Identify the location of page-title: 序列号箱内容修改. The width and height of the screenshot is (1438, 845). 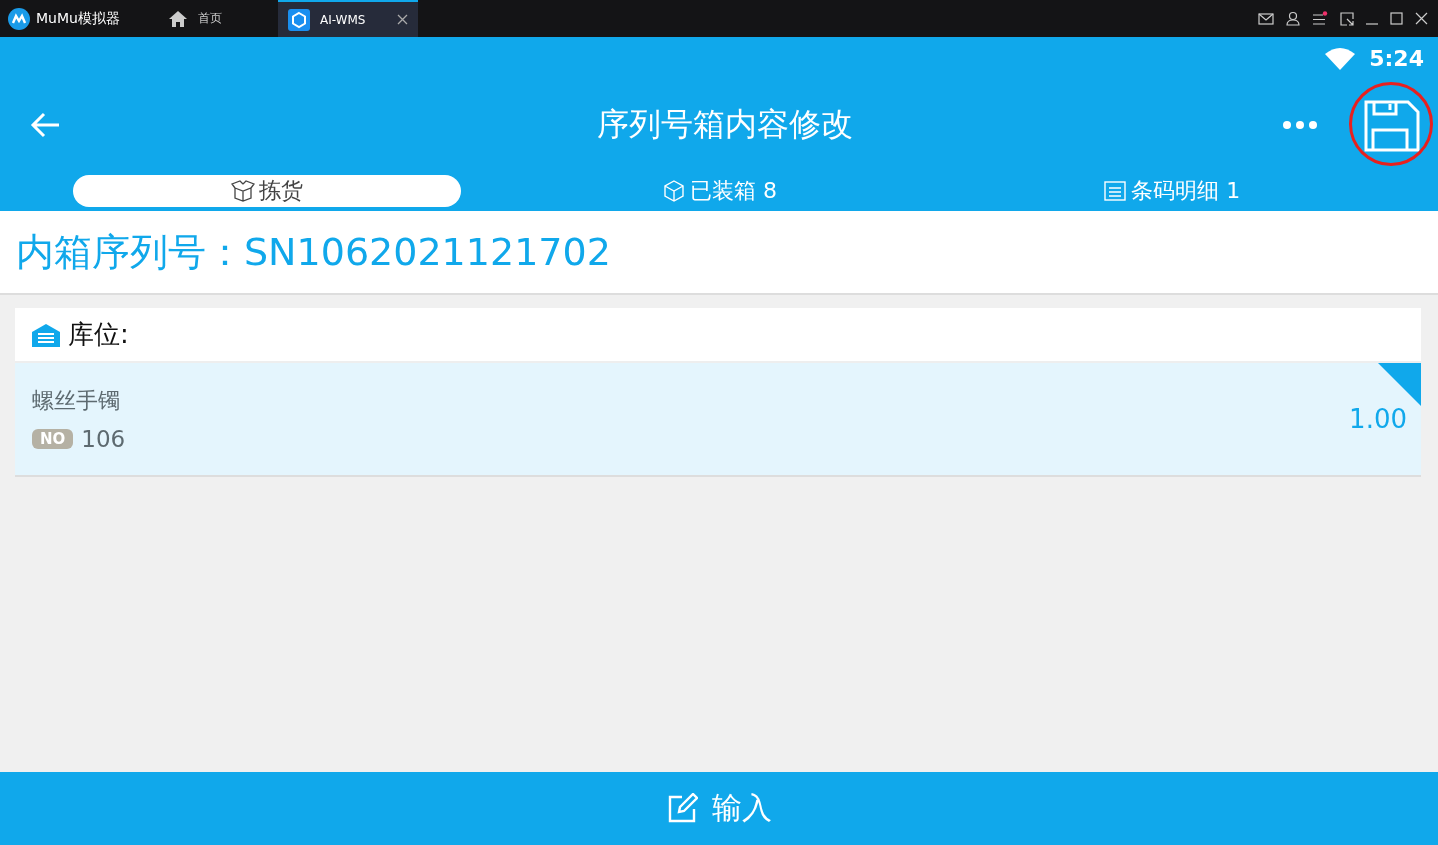
(725, 124).